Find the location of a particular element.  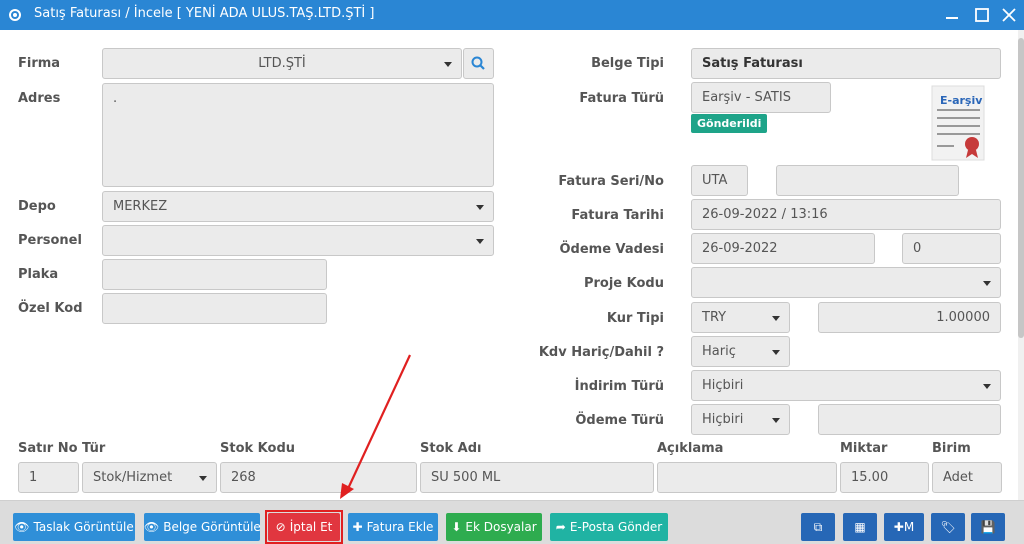

odeme-vadesi-field: 26-09-2022 is located at coordinates (783, 248).